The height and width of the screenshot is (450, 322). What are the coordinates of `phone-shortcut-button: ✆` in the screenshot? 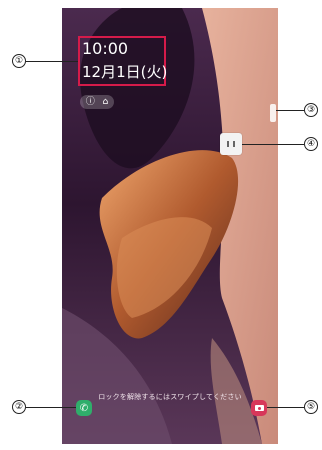 It's located at (84, 408).